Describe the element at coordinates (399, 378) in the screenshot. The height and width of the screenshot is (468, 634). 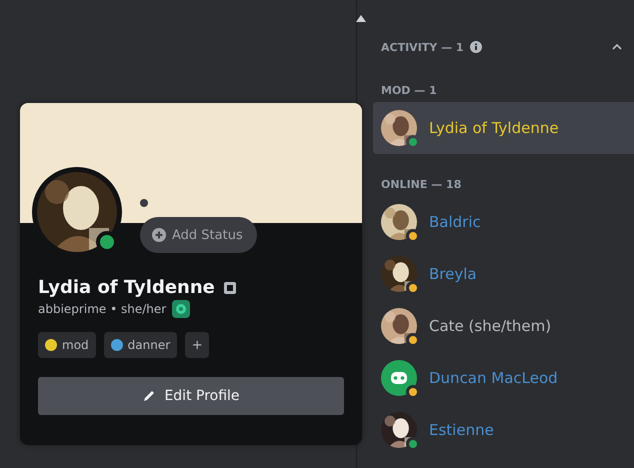
I see `avatar-icon` at that location.